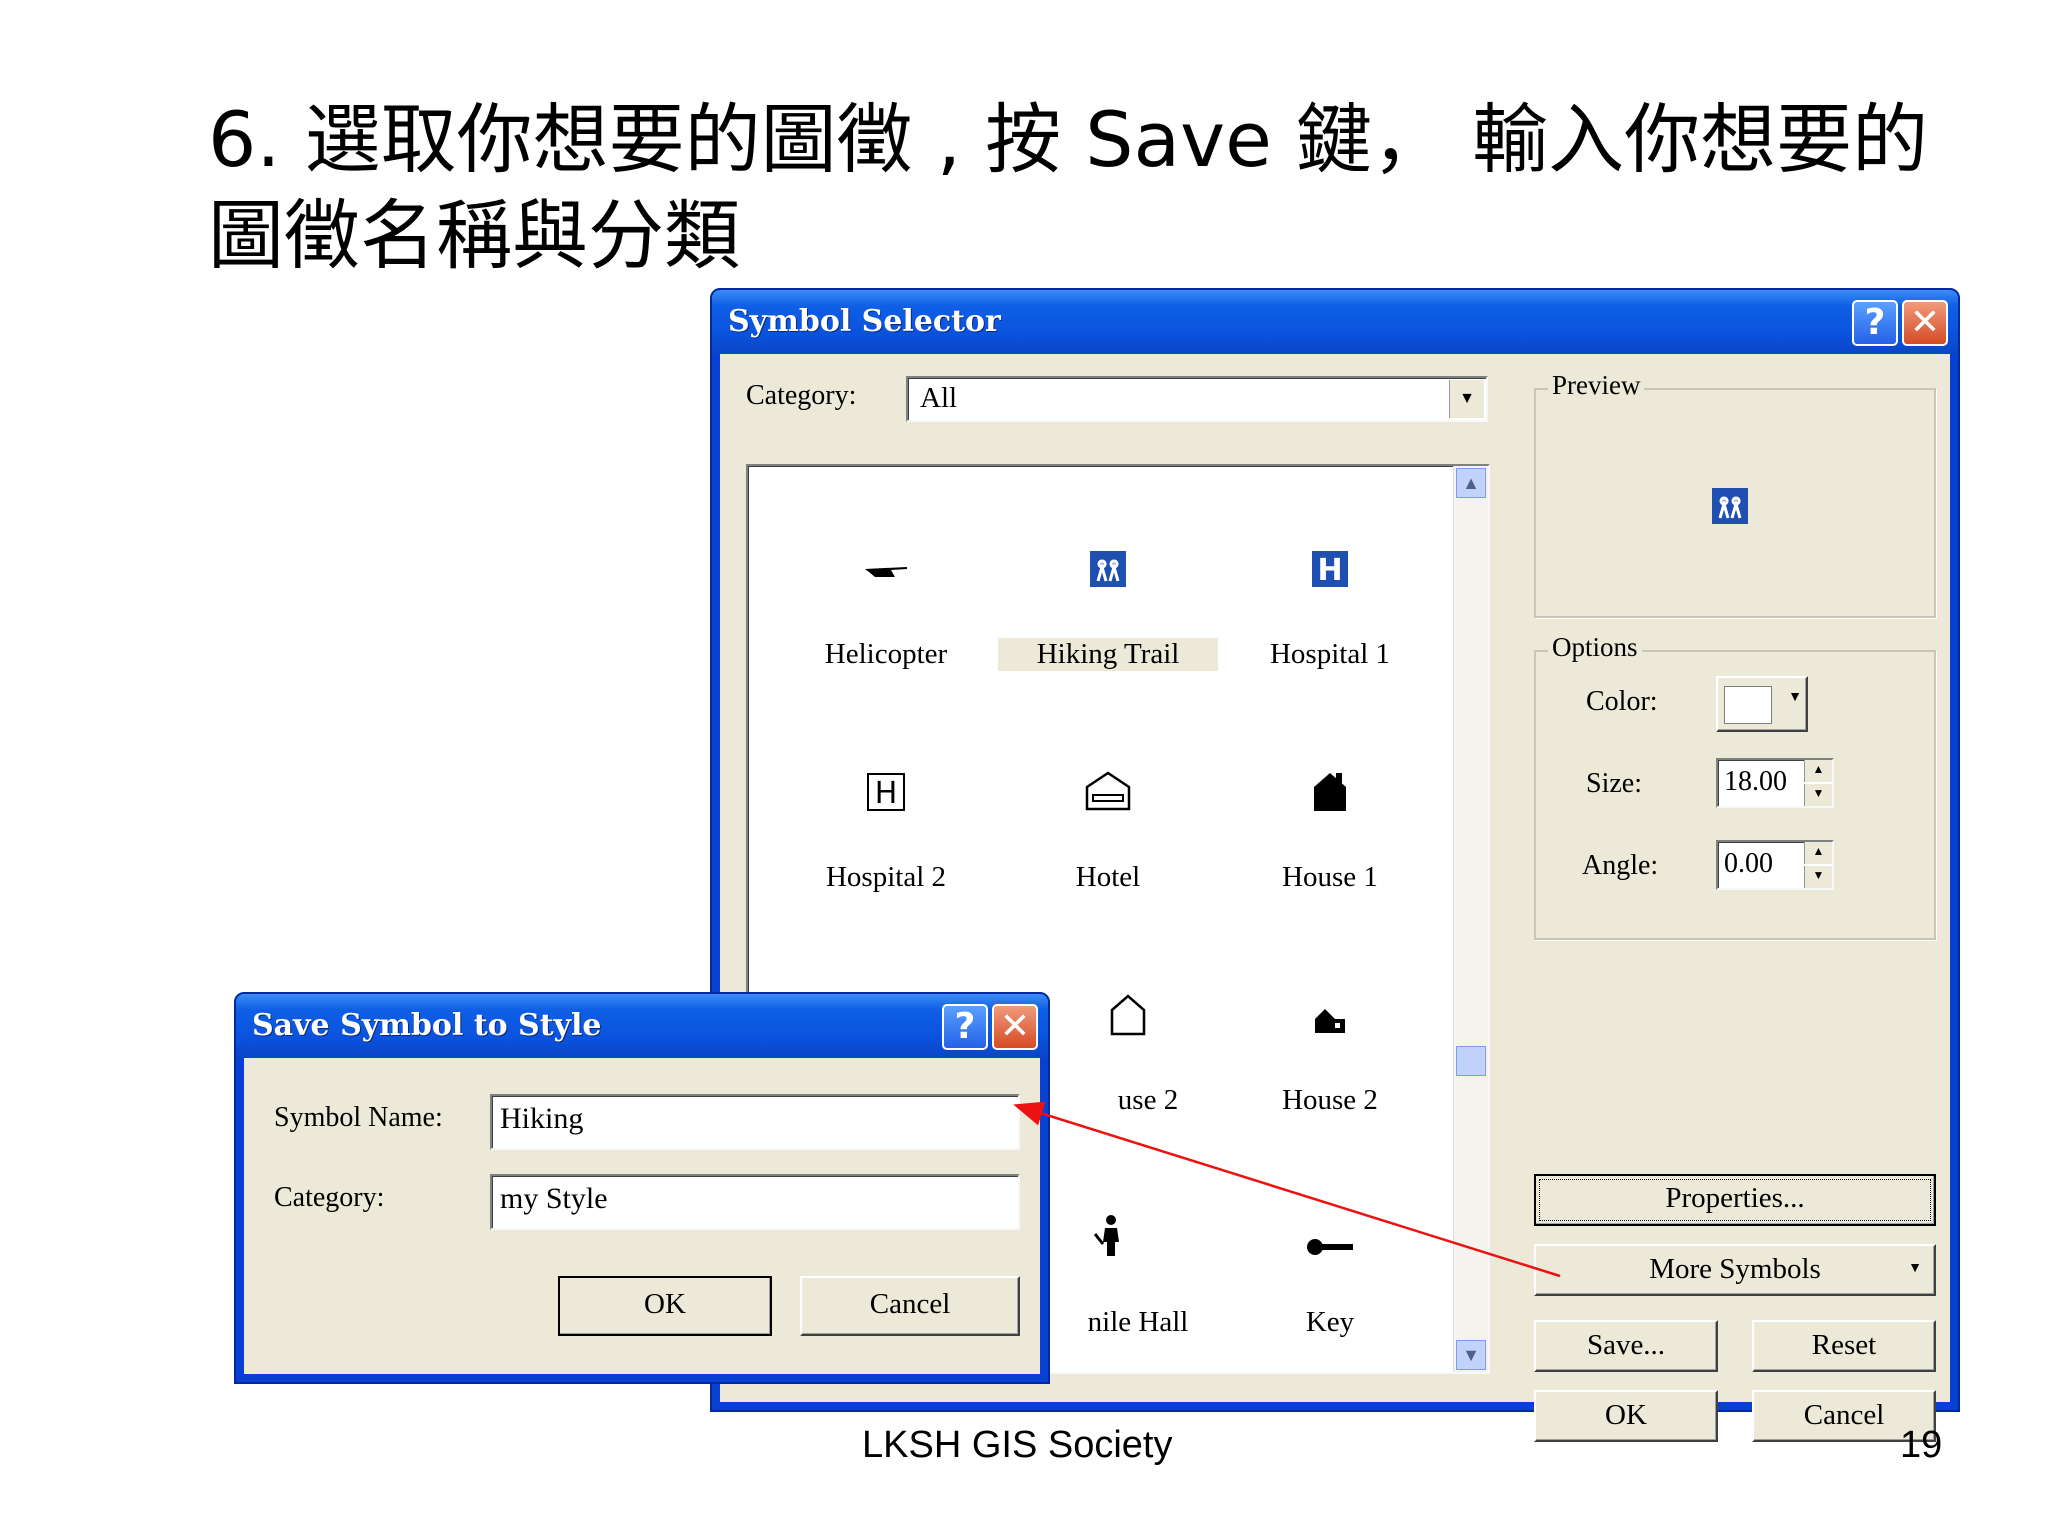 The height and width of the screenshot is (1536, 2048). I want to click on symbol-selector-title: Symbol Selector, so click(864, 321).